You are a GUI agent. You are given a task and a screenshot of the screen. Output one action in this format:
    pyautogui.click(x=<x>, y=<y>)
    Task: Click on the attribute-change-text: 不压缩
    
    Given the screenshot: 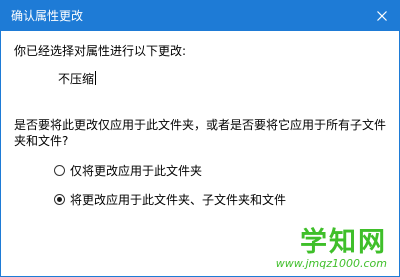 What is the action you would take?
    pyautogui.click(x=76, y=79)
    